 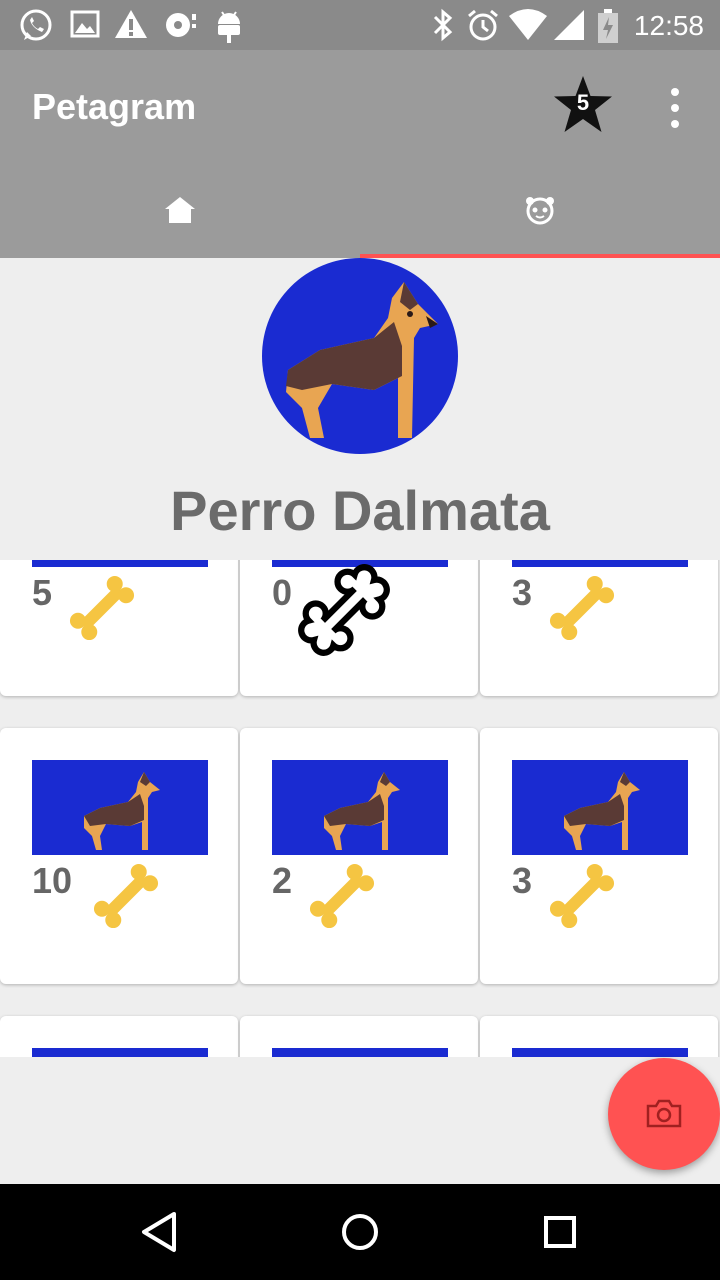 What do you see at coordinates (131, 24) in the screenshot?
I see `warning-icon` at bounding box center [131, 24].